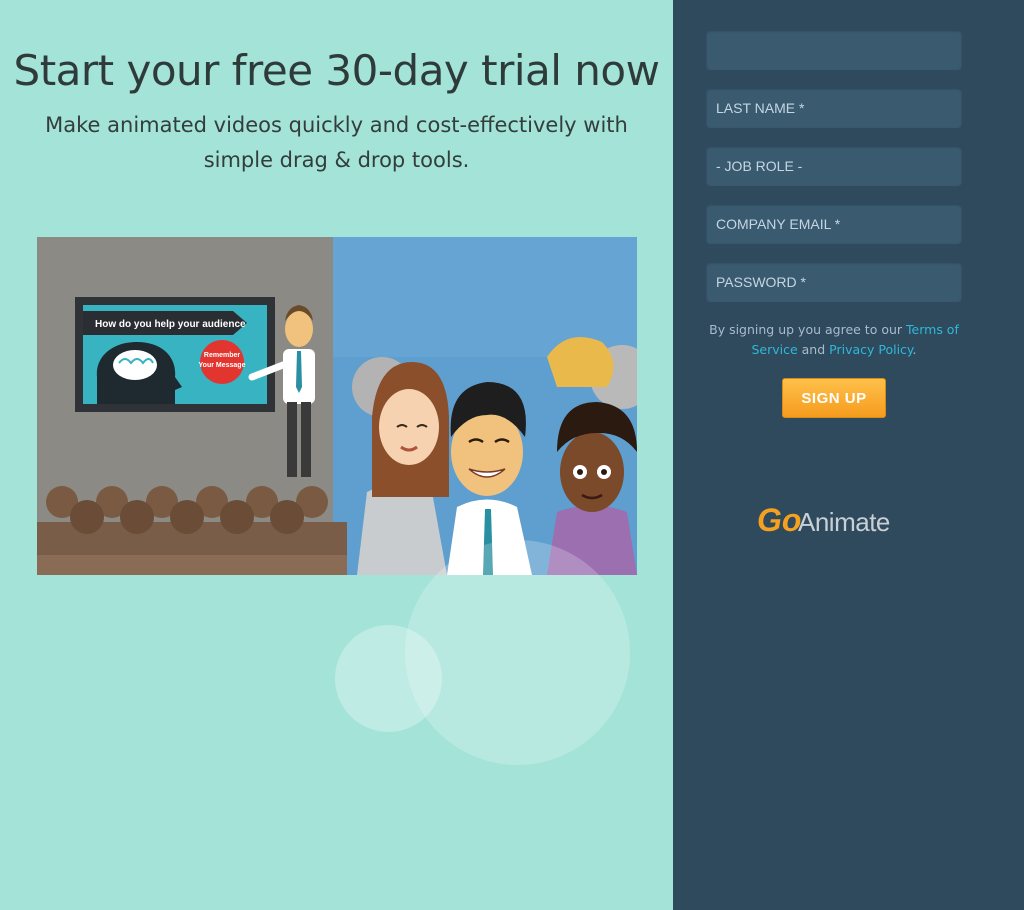 This screenshot has height=910, width=1024. Describe the element at coordinates (834, 50) in the screenshot. I see `first-name-field` at that location.